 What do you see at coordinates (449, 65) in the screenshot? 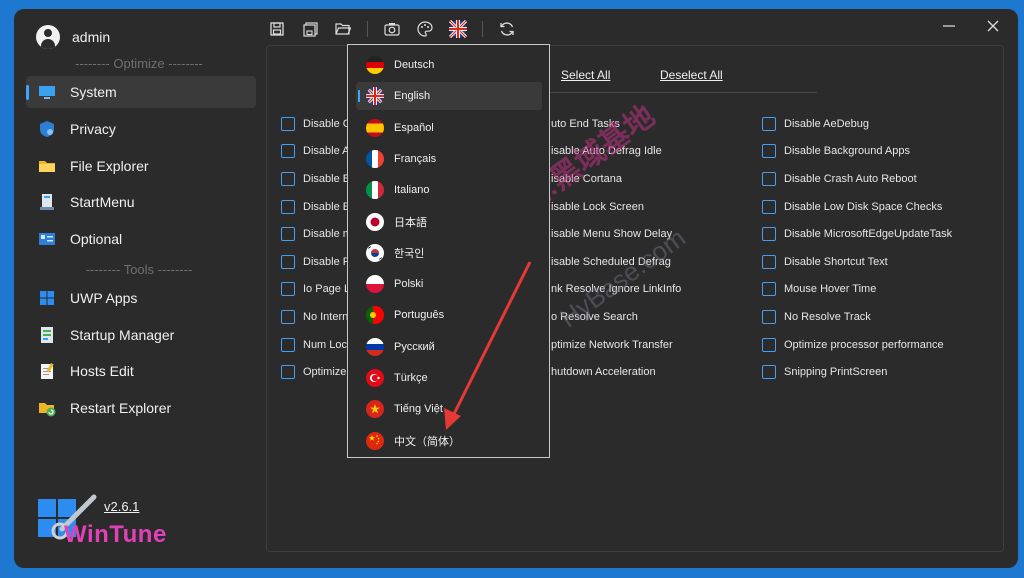
I see `language-option: Deutsch` at bounding box center [449, 65].